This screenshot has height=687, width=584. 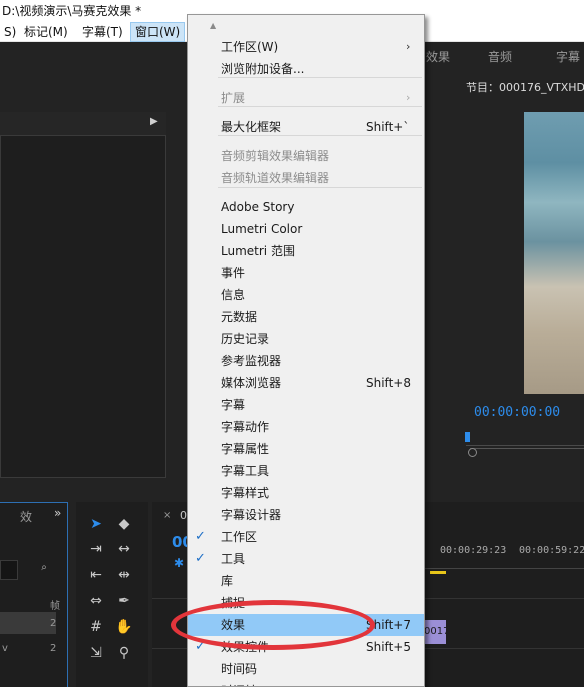 What do you see at coordinates (306, 581) in the screenshot?
I see `menu-item-item-23: 库` at bounding box center [306, 581].